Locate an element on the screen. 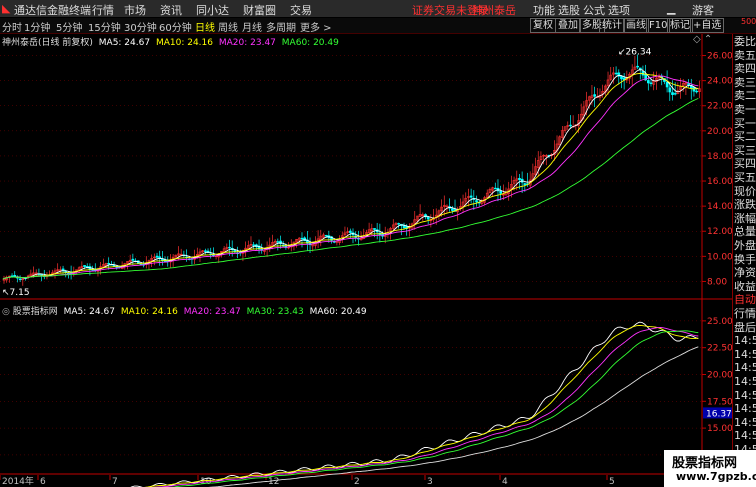  sub-tick-label: 15.00 is located at coordinates (720, 429).